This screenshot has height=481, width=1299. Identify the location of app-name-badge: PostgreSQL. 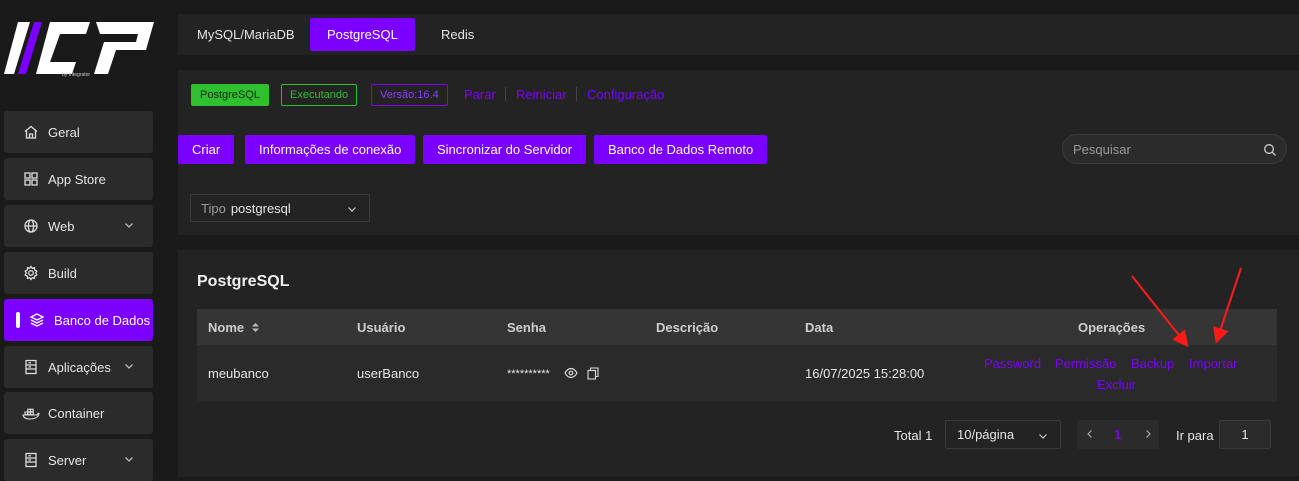
(230, 95).